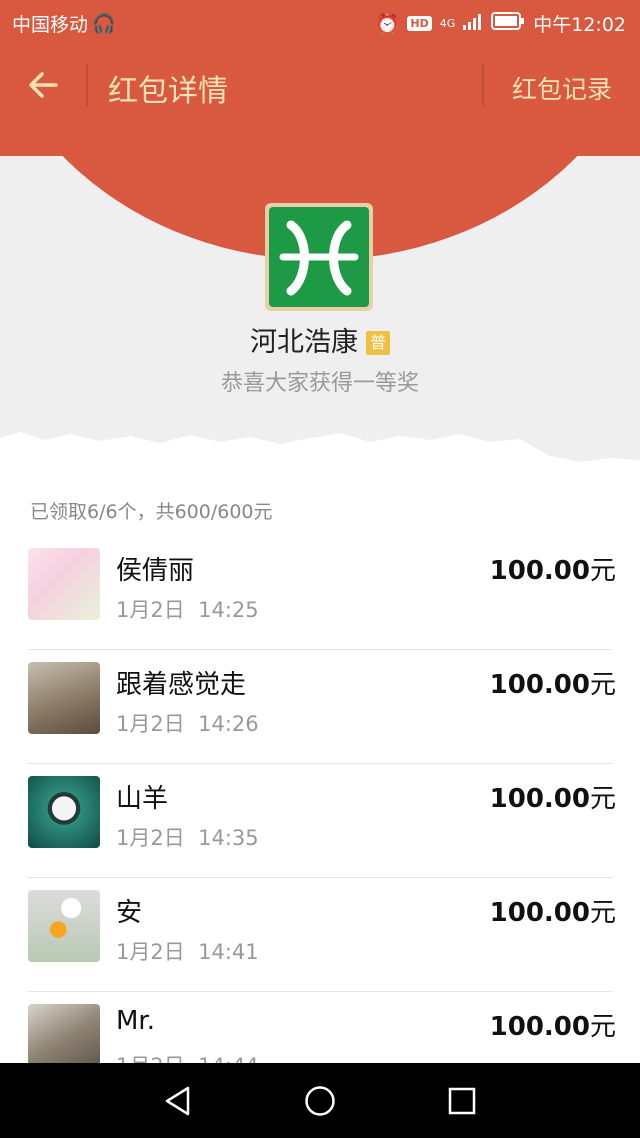 Image resolution: width=640 pixels, height=1138 pixels. What do you see at coordinates (320, 23) in the screenshot?
I see `status-bar: 中国移动 🎧 ⏰ HD 4G 中午12:02` at bounding box center [320, 23].